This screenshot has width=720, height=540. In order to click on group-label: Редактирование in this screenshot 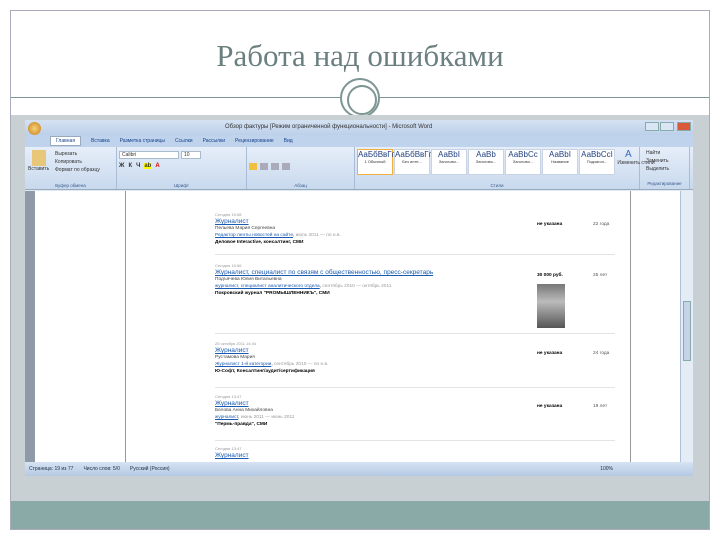, I will do `click(664, 183)`.